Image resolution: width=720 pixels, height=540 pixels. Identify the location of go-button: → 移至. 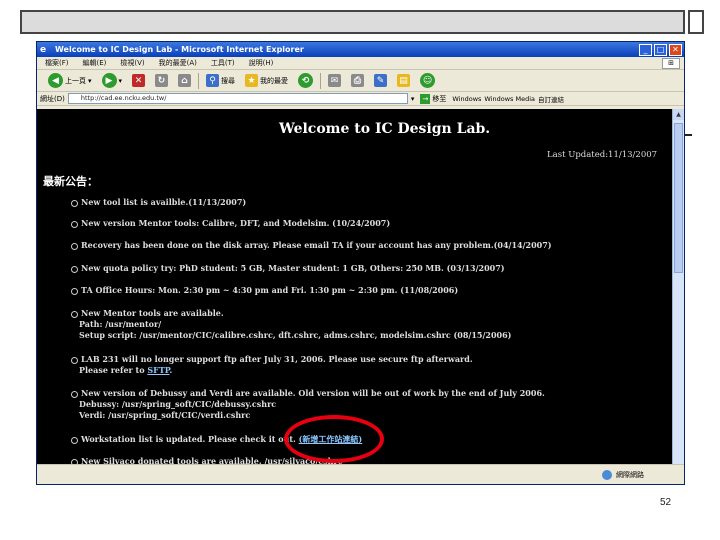
(433, 98).